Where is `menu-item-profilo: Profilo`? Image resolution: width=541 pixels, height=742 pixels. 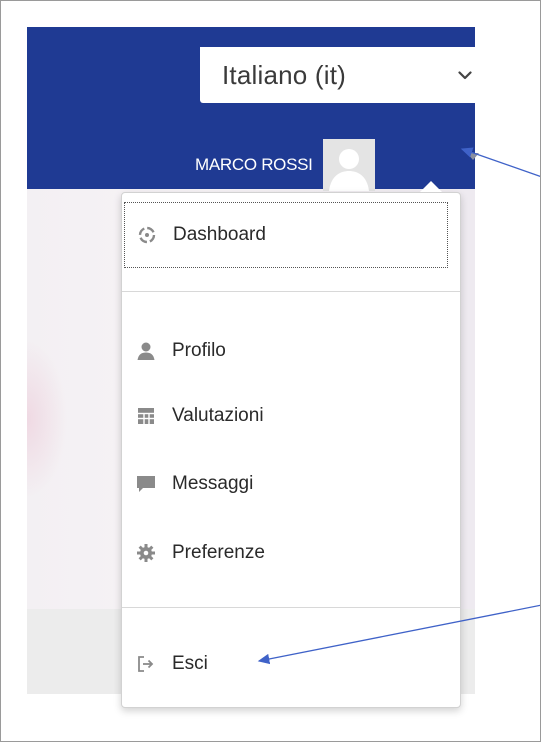
menu-item-profilo: Profilo is located at coordinates (181, 351).